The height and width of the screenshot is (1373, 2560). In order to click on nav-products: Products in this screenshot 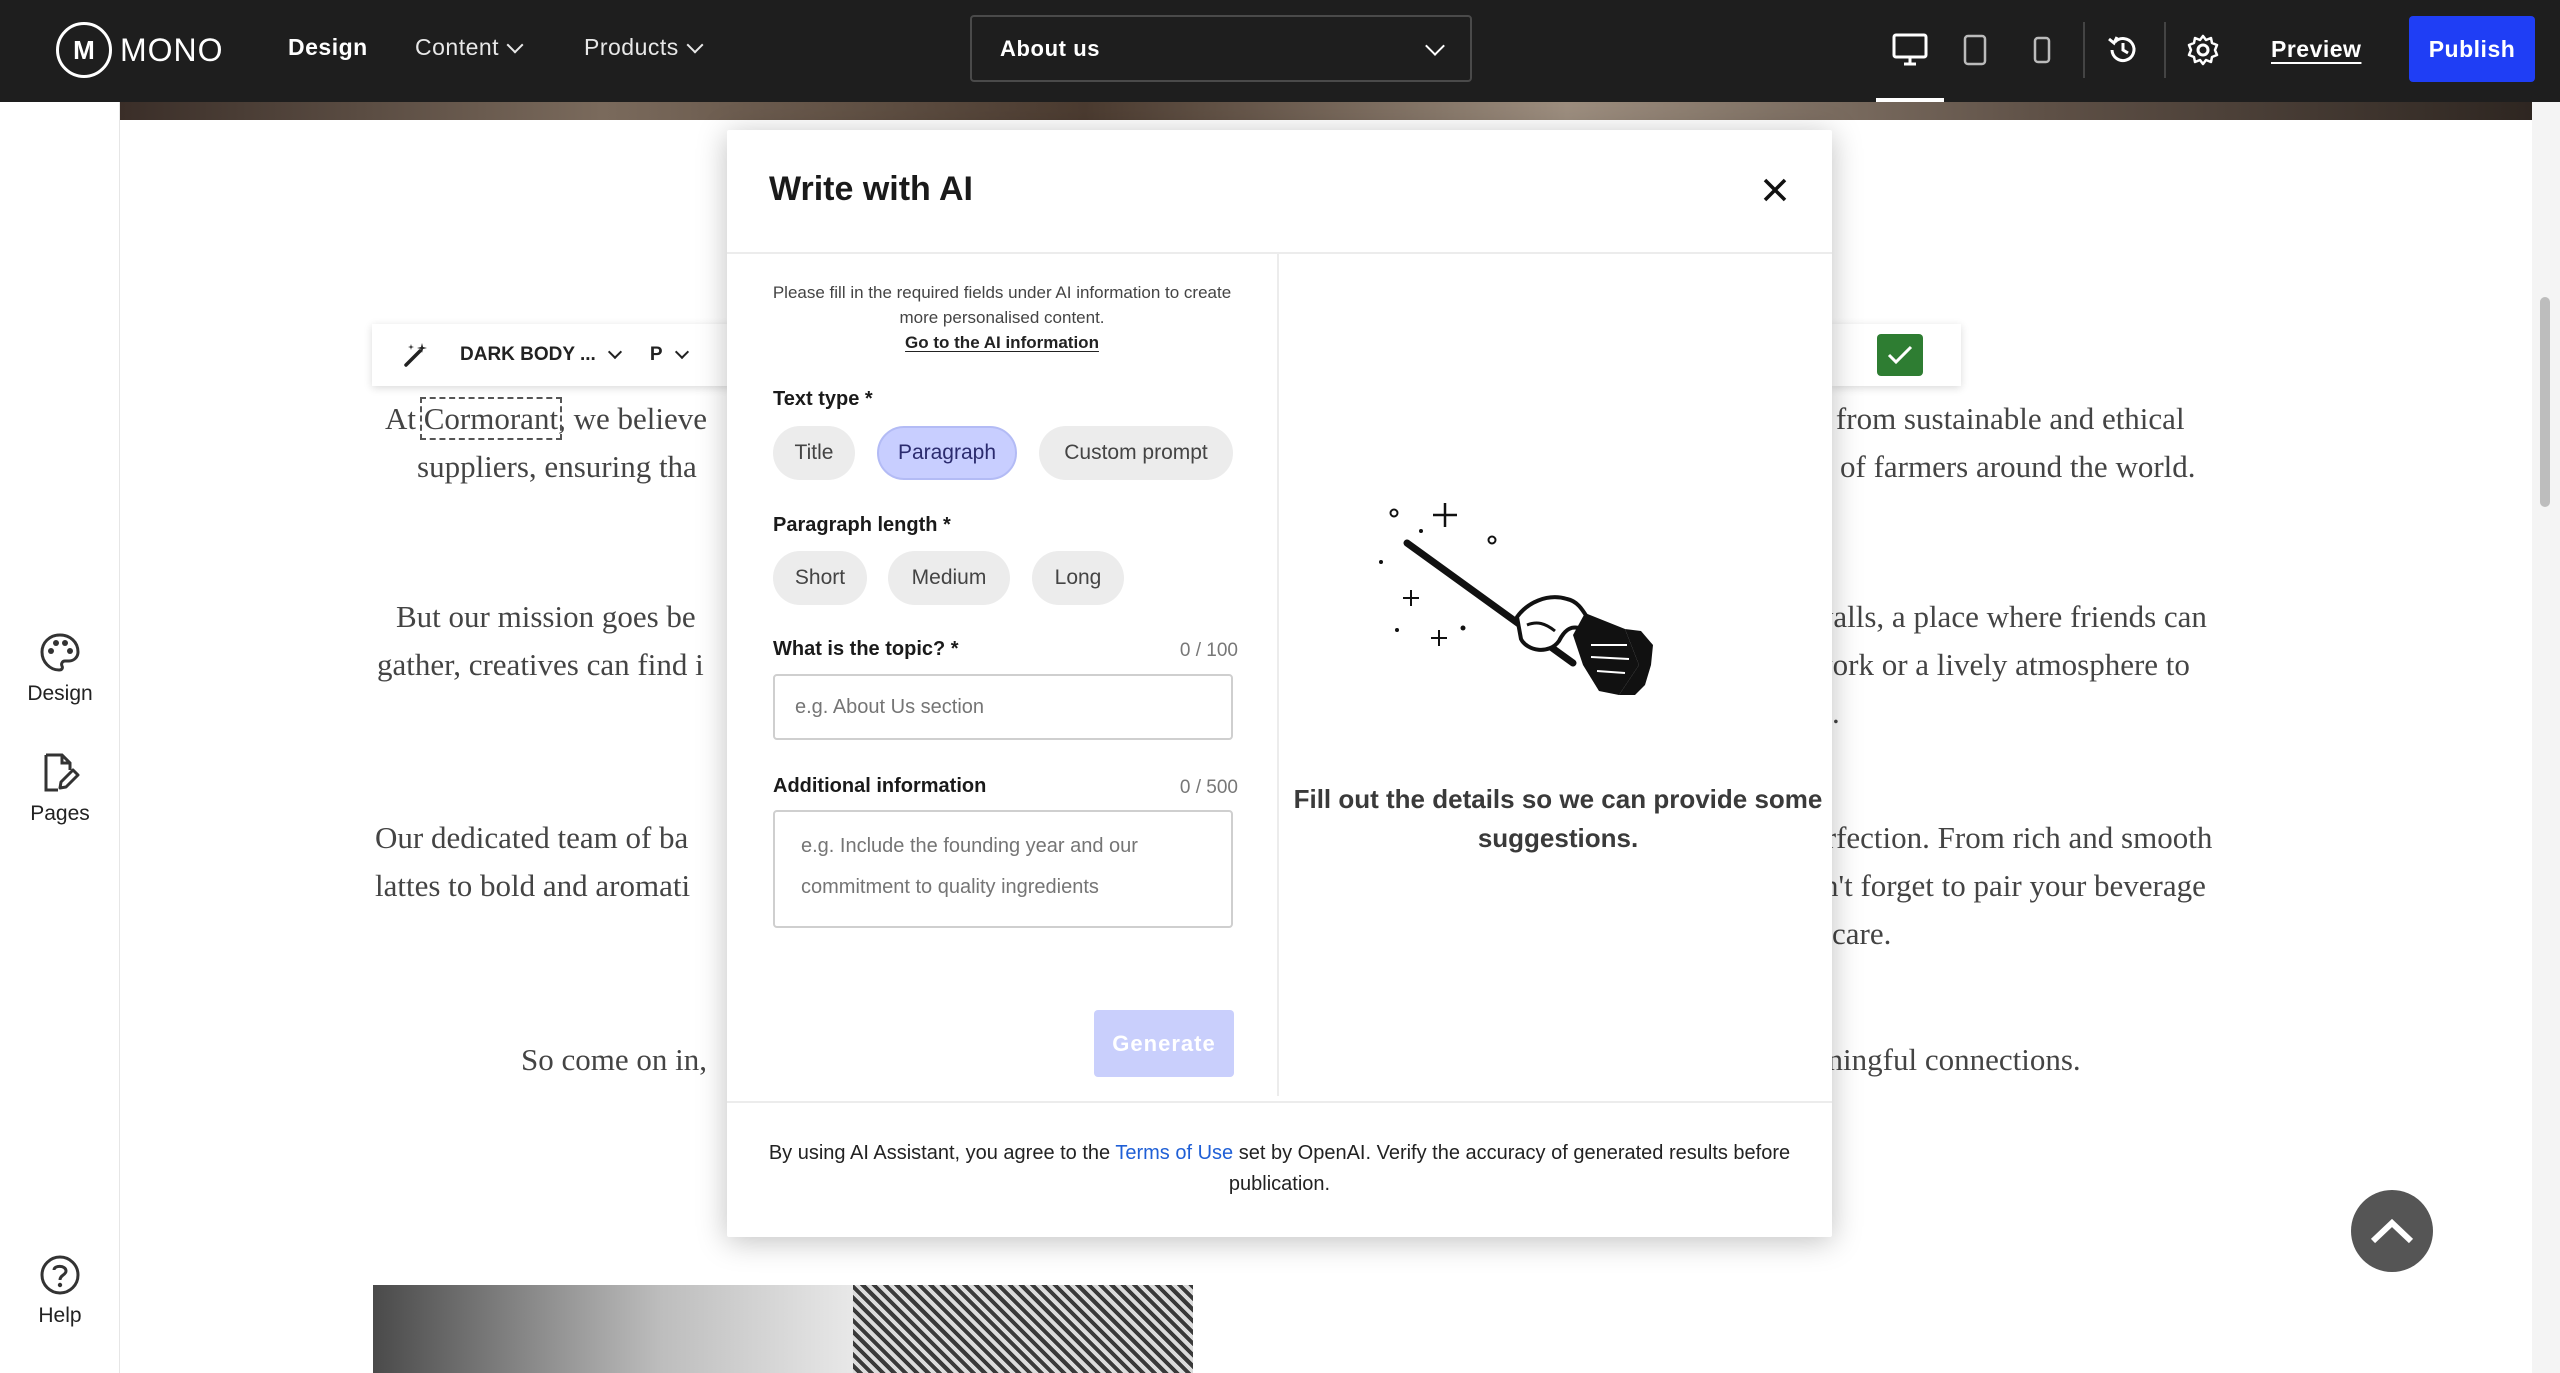, I will do `click(644, 47)`.